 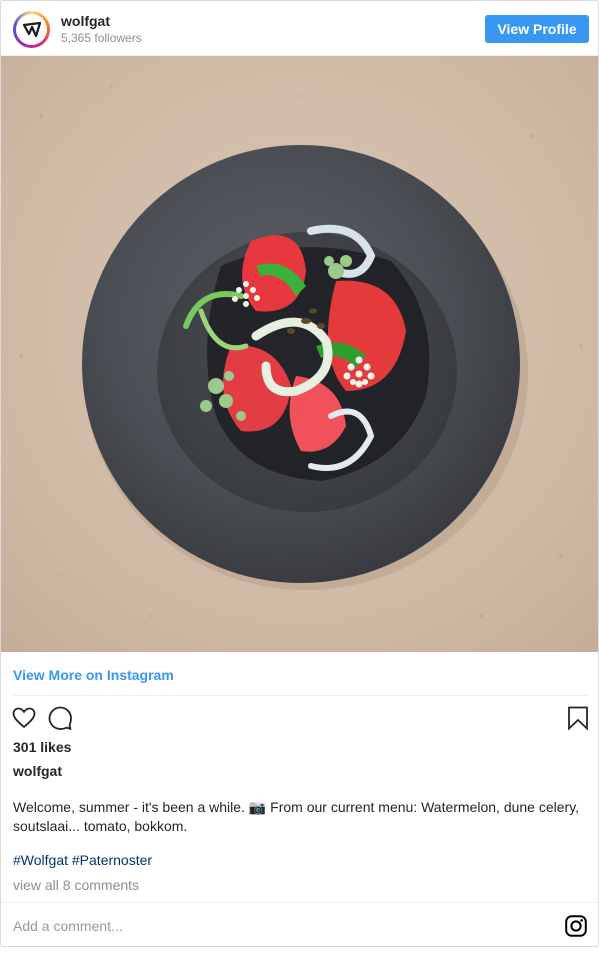 I want to click on comment-bar, so click(x=299, y=924).